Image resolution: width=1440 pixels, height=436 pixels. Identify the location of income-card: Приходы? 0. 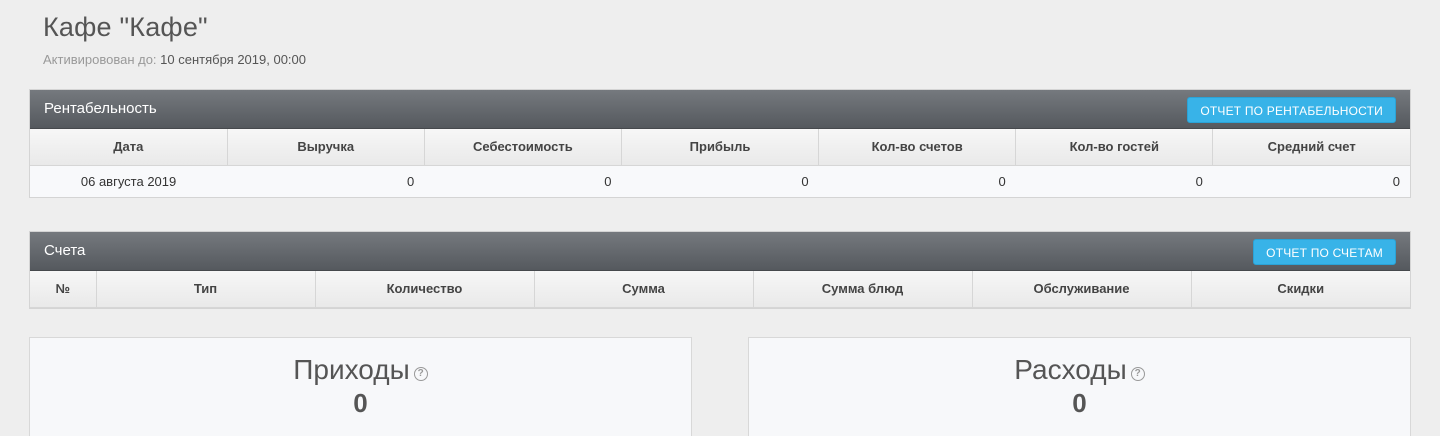
(360, 386).